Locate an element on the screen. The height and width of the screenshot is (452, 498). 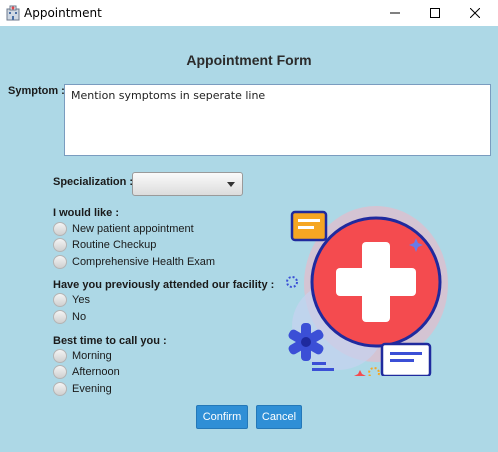
radio-yes: Yes is located at coordinates (71, 300).